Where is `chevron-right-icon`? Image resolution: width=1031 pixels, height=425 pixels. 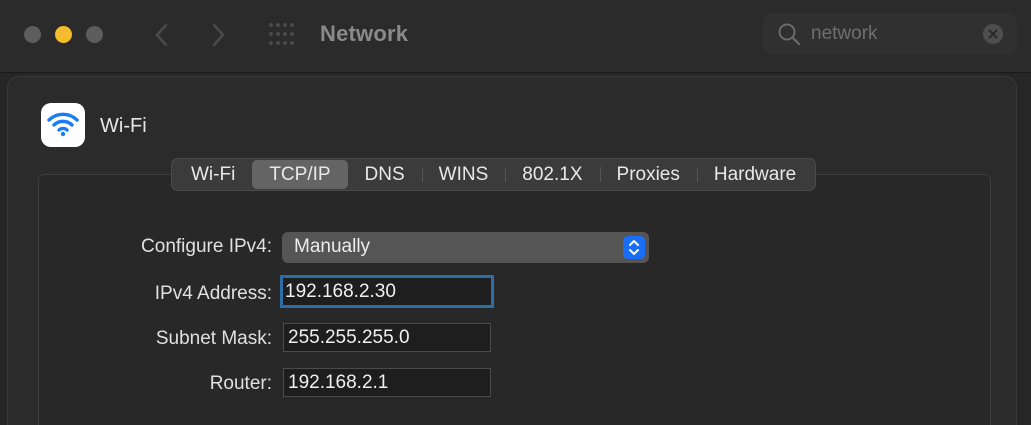 chevron-right-icon is located at coordinates (218, 35).